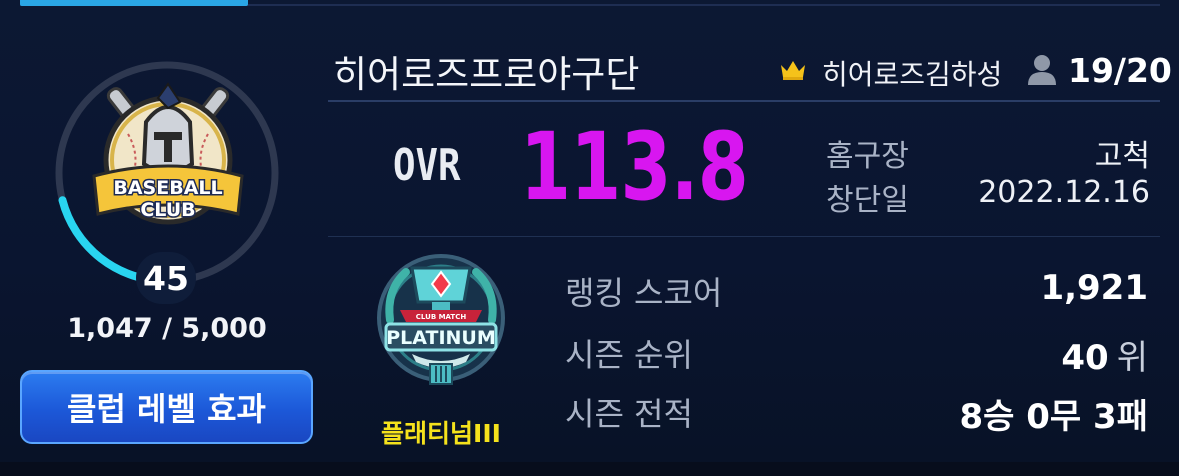 The image size is (1179, 476). I want to click on season-rank: 40 위, so click(1104, 354).